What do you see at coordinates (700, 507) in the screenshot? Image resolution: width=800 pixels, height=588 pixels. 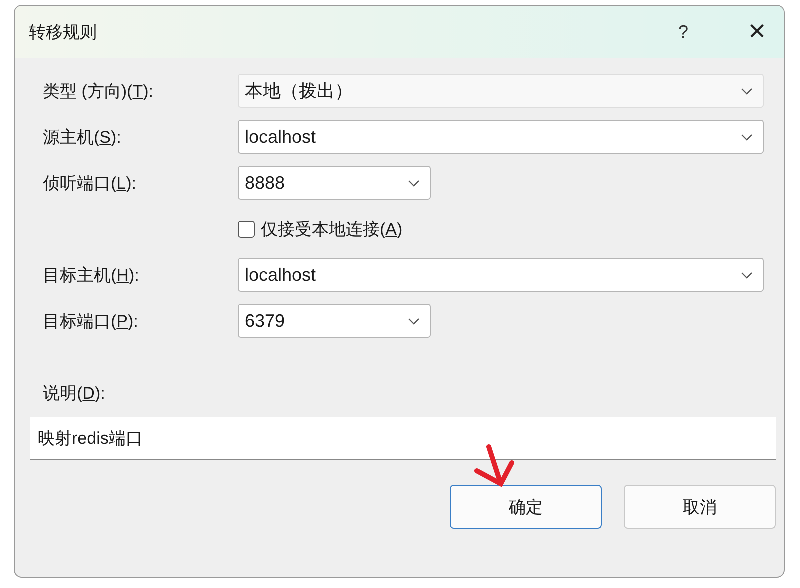 I see `cancel-button: 取消` at bounding box center [700, 507].